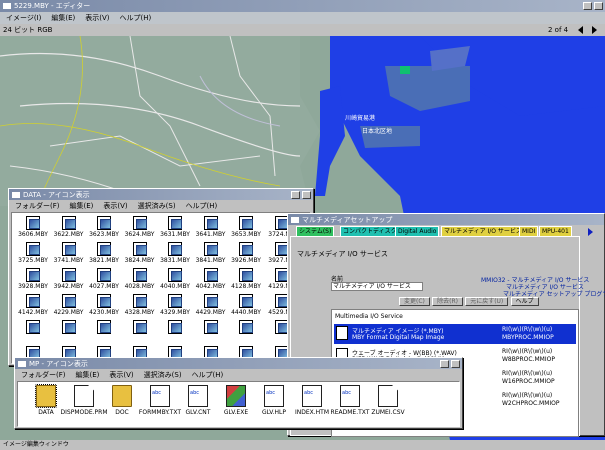 This screenshot has width=605, height=450. What do you see at coordinates (487, 301) in the screenshot?
I see `undo-button: 元に戻す(U)` at bounding box center [487, 301].